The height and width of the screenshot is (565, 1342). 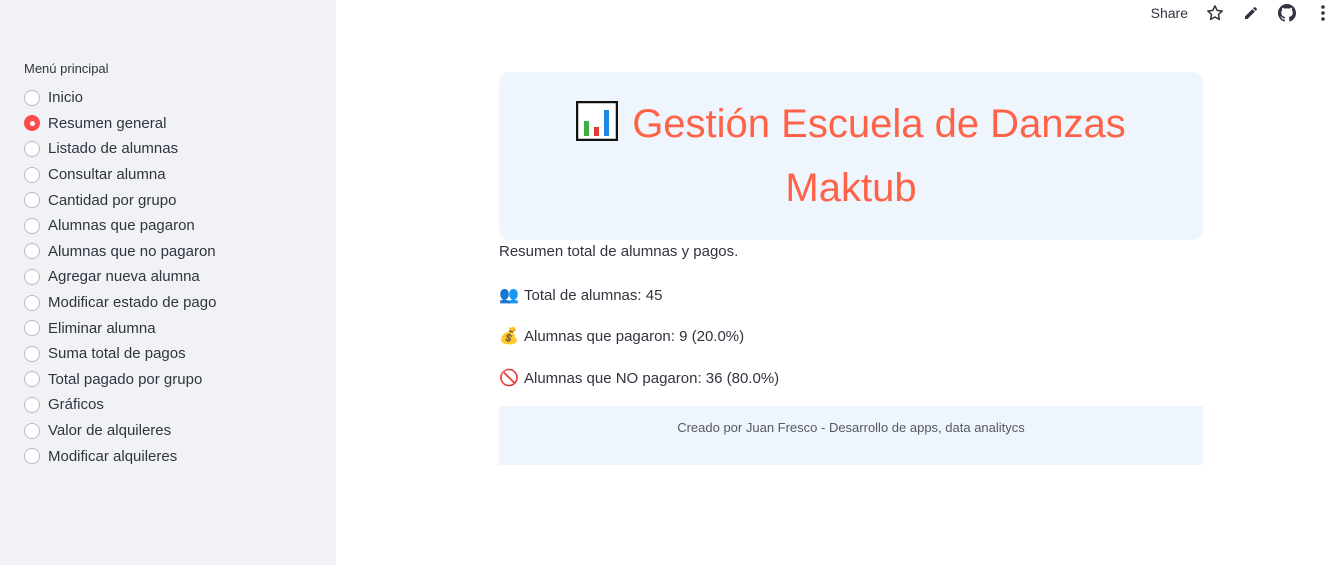 I want to click on menu-item-eliminar-alumna: Eliminar alumna, so click(x=120, y=328).